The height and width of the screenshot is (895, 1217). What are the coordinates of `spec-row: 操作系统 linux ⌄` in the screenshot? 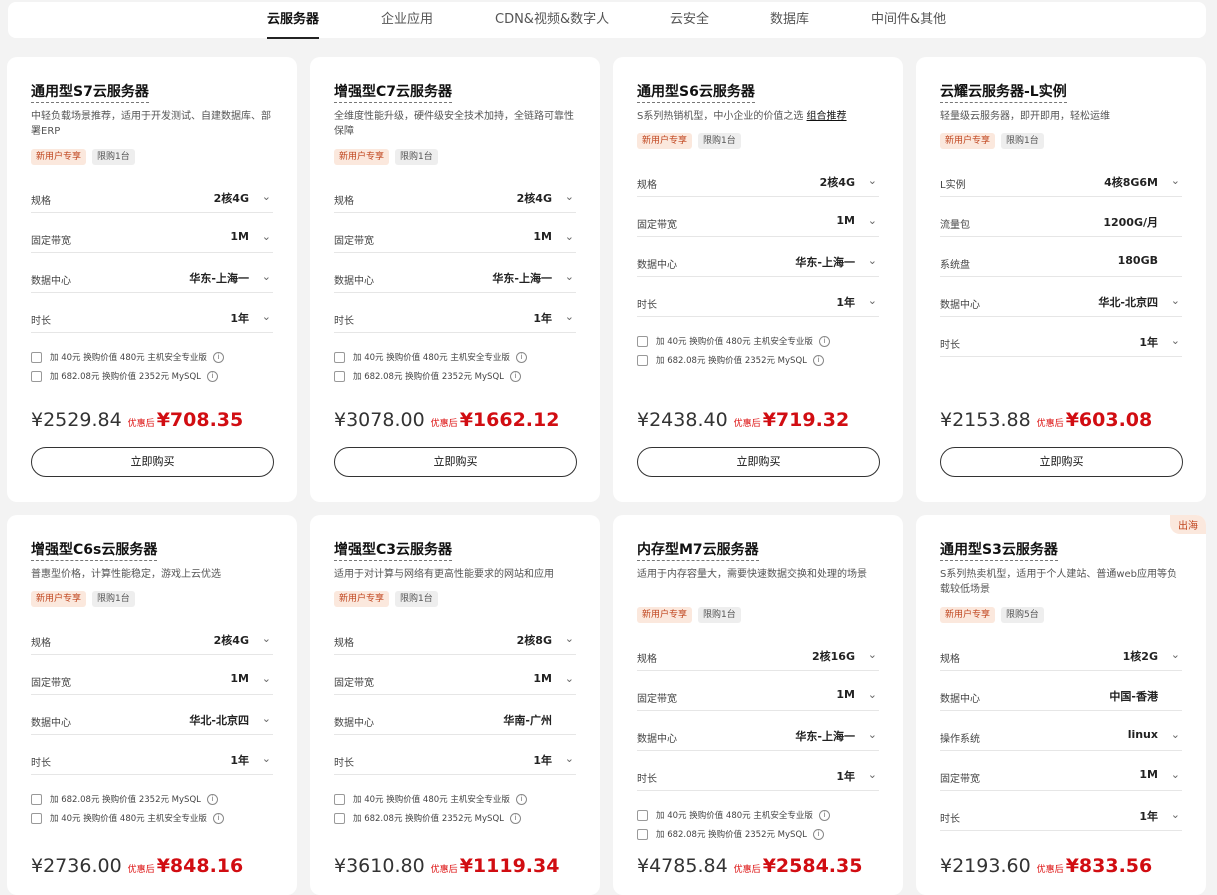 It's located at (1061, 737).